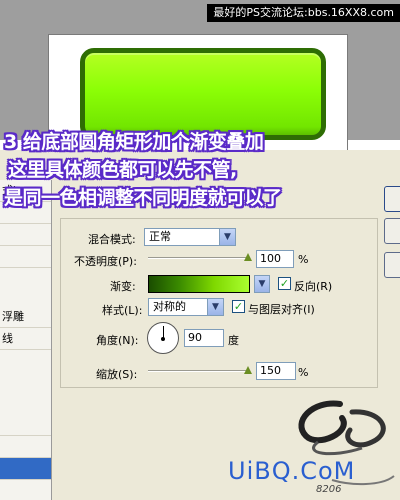  I want to click on style-list-panel: 式) 浮雕 线, so click(26, 340).